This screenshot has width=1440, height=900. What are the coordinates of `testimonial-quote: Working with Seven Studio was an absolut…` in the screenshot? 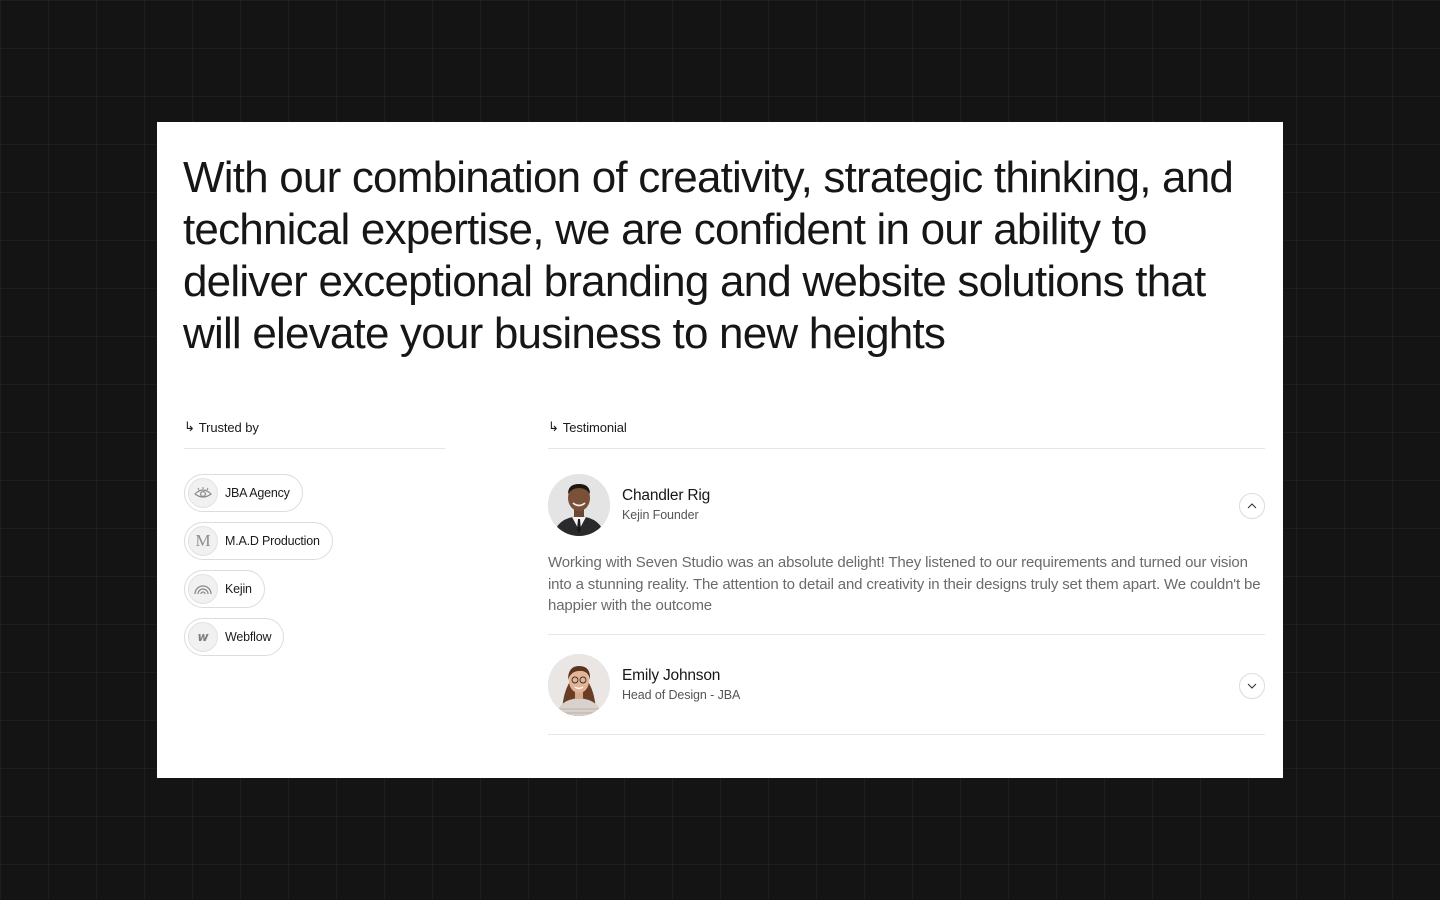 It's located at (904, 584).